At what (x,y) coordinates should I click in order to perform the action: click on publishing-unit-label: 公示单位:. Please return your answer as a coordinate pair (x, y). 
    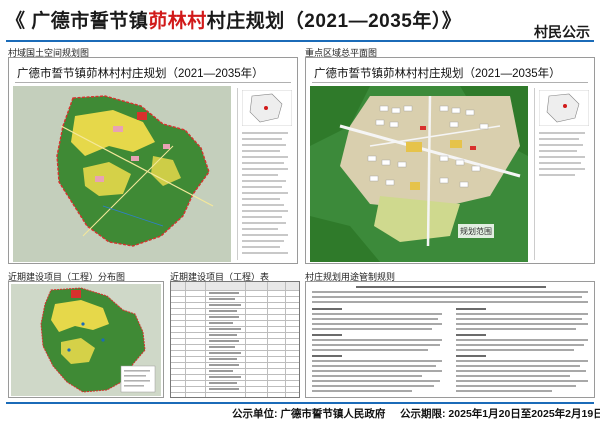
    Looking at the image, I should click on (255, 414).